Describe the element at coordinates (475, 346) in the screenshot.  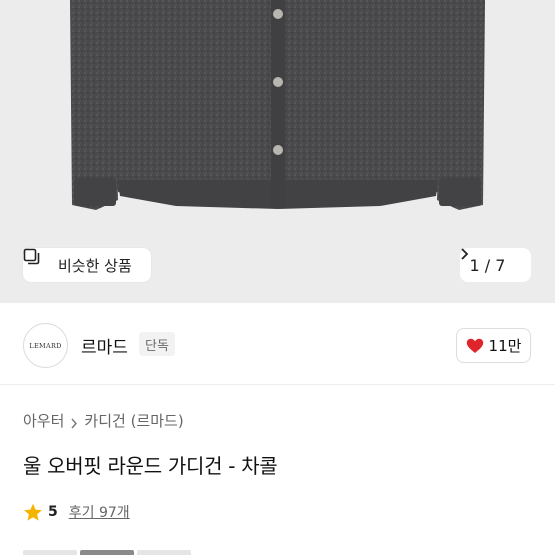
I see `heart-icon` at that location.